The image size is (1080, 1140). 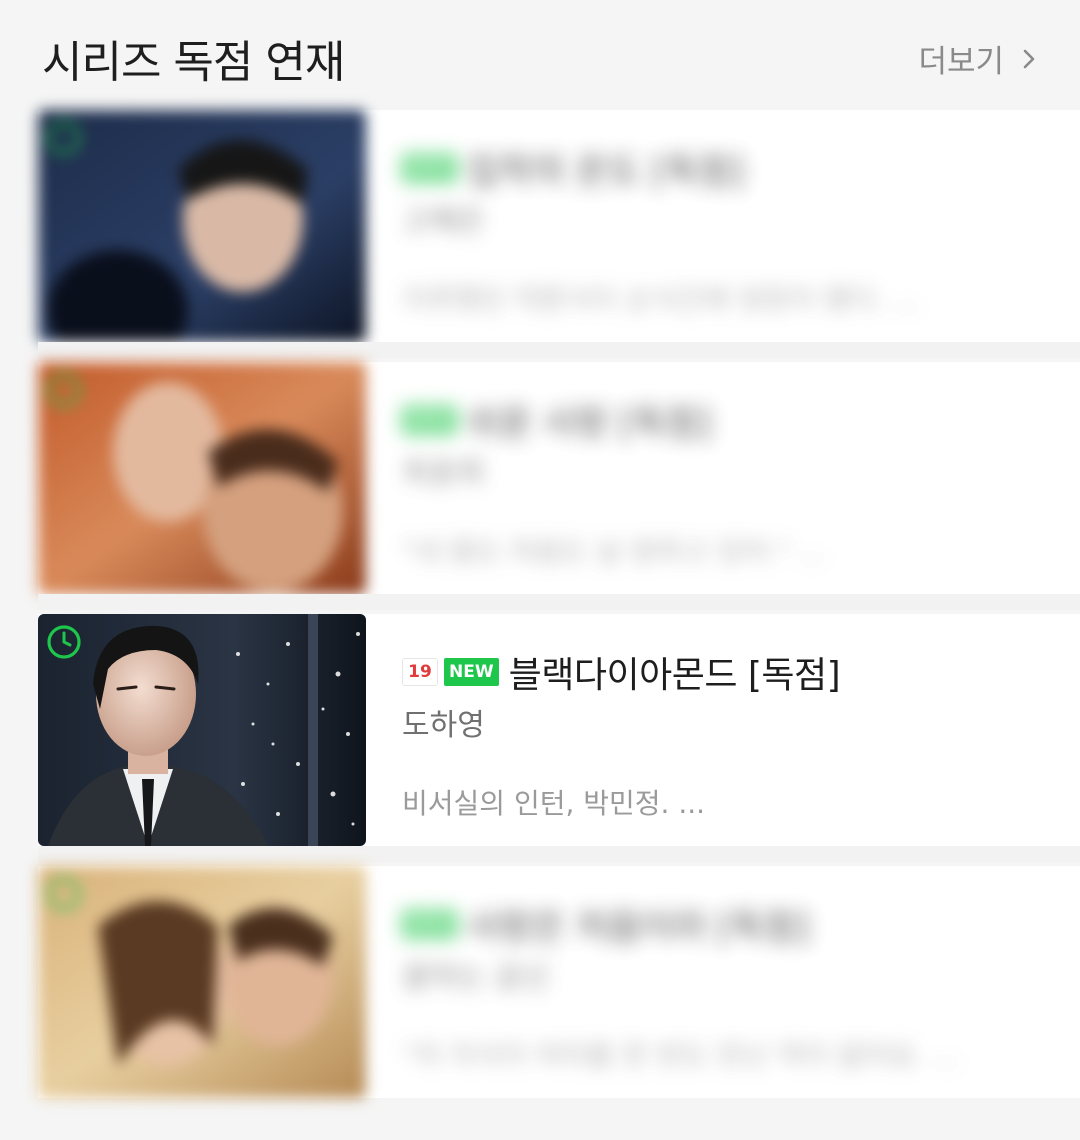 I want to click on title-row: 19 NEW 블랙다이아몬드 [독점], so click(x=621, y=672).